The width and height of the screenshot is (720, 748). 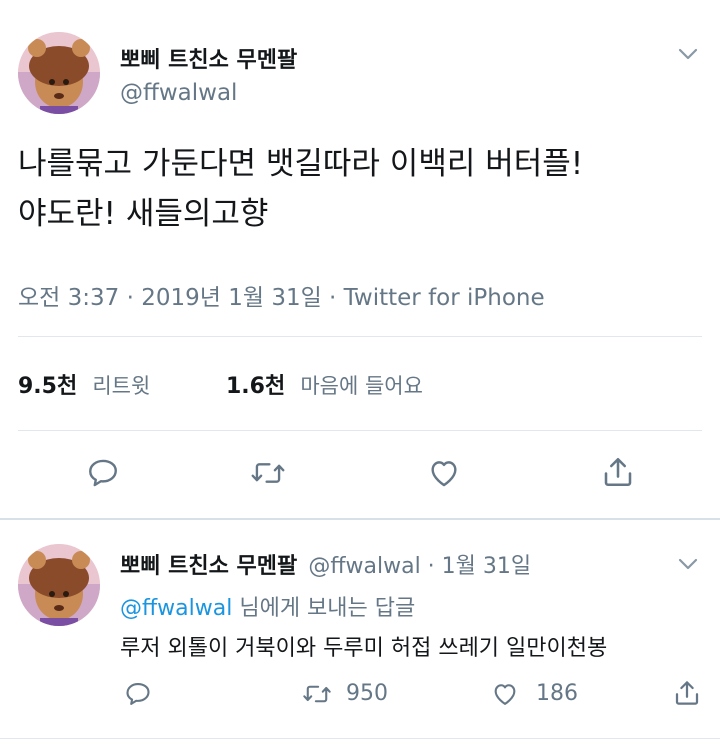 What do you see at coordinates (59, 73) in the screenshot?
I see `avatar` at bounding box center [59, 73].